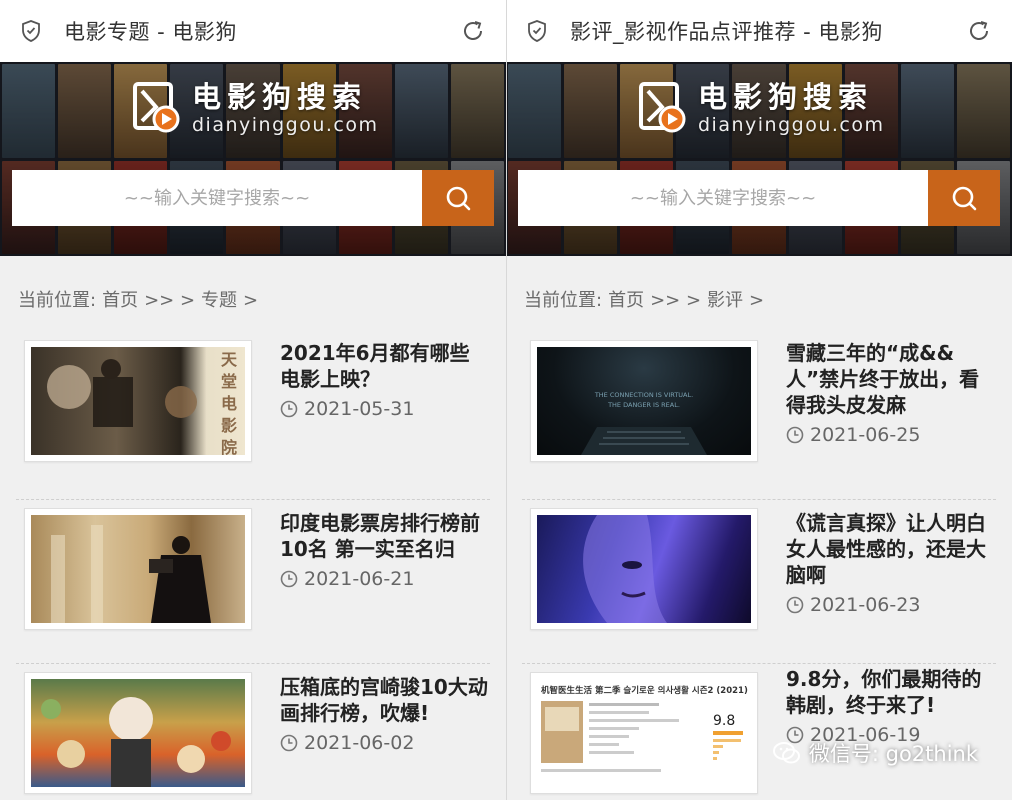  Describe the element at coordinates (644, 690) in the screenshot. I see `drama-card-title: 机智医生生活 第二季 슬기로운 의사생활 시즌2 (2021)` at that location.